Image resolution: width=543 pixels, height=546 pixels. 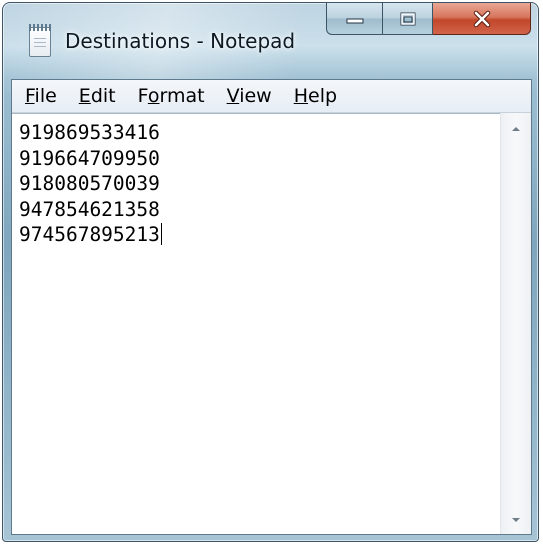 I want to click on editor-line-last: 974567895213, so click(x=90, y=235).